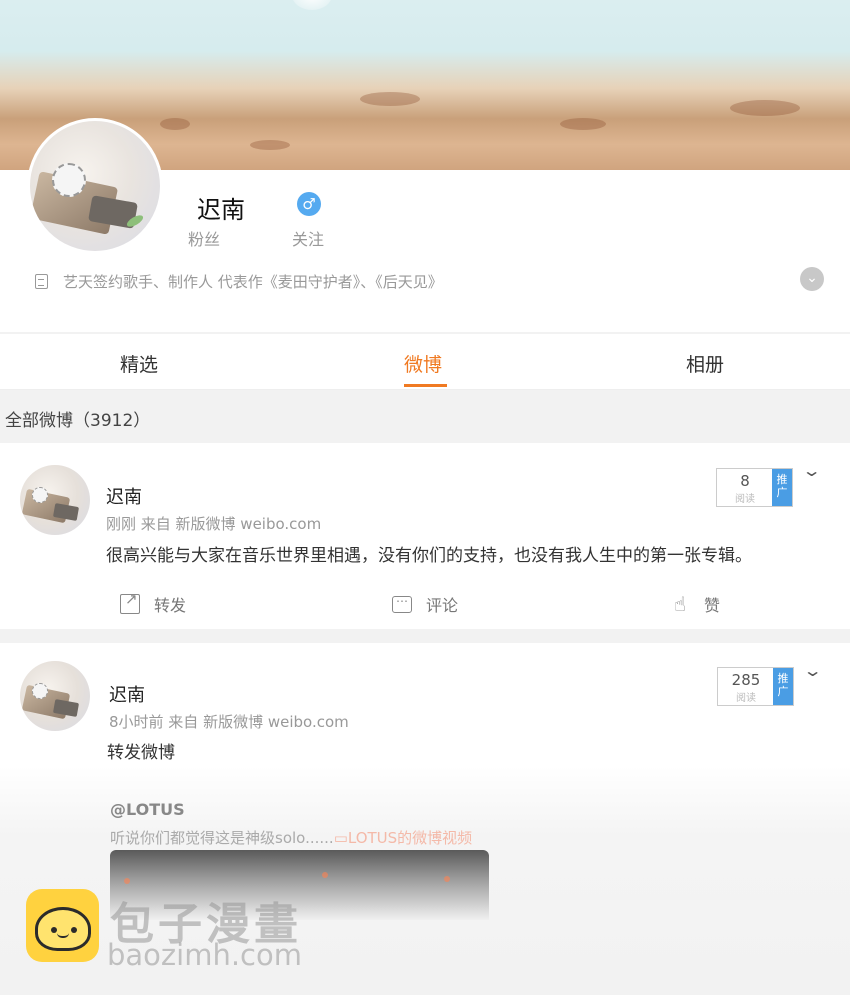 The height and width of the screenshot is (995, 850). I want to click on weibo-count: 全部微博（3912）, so click(78, 421).